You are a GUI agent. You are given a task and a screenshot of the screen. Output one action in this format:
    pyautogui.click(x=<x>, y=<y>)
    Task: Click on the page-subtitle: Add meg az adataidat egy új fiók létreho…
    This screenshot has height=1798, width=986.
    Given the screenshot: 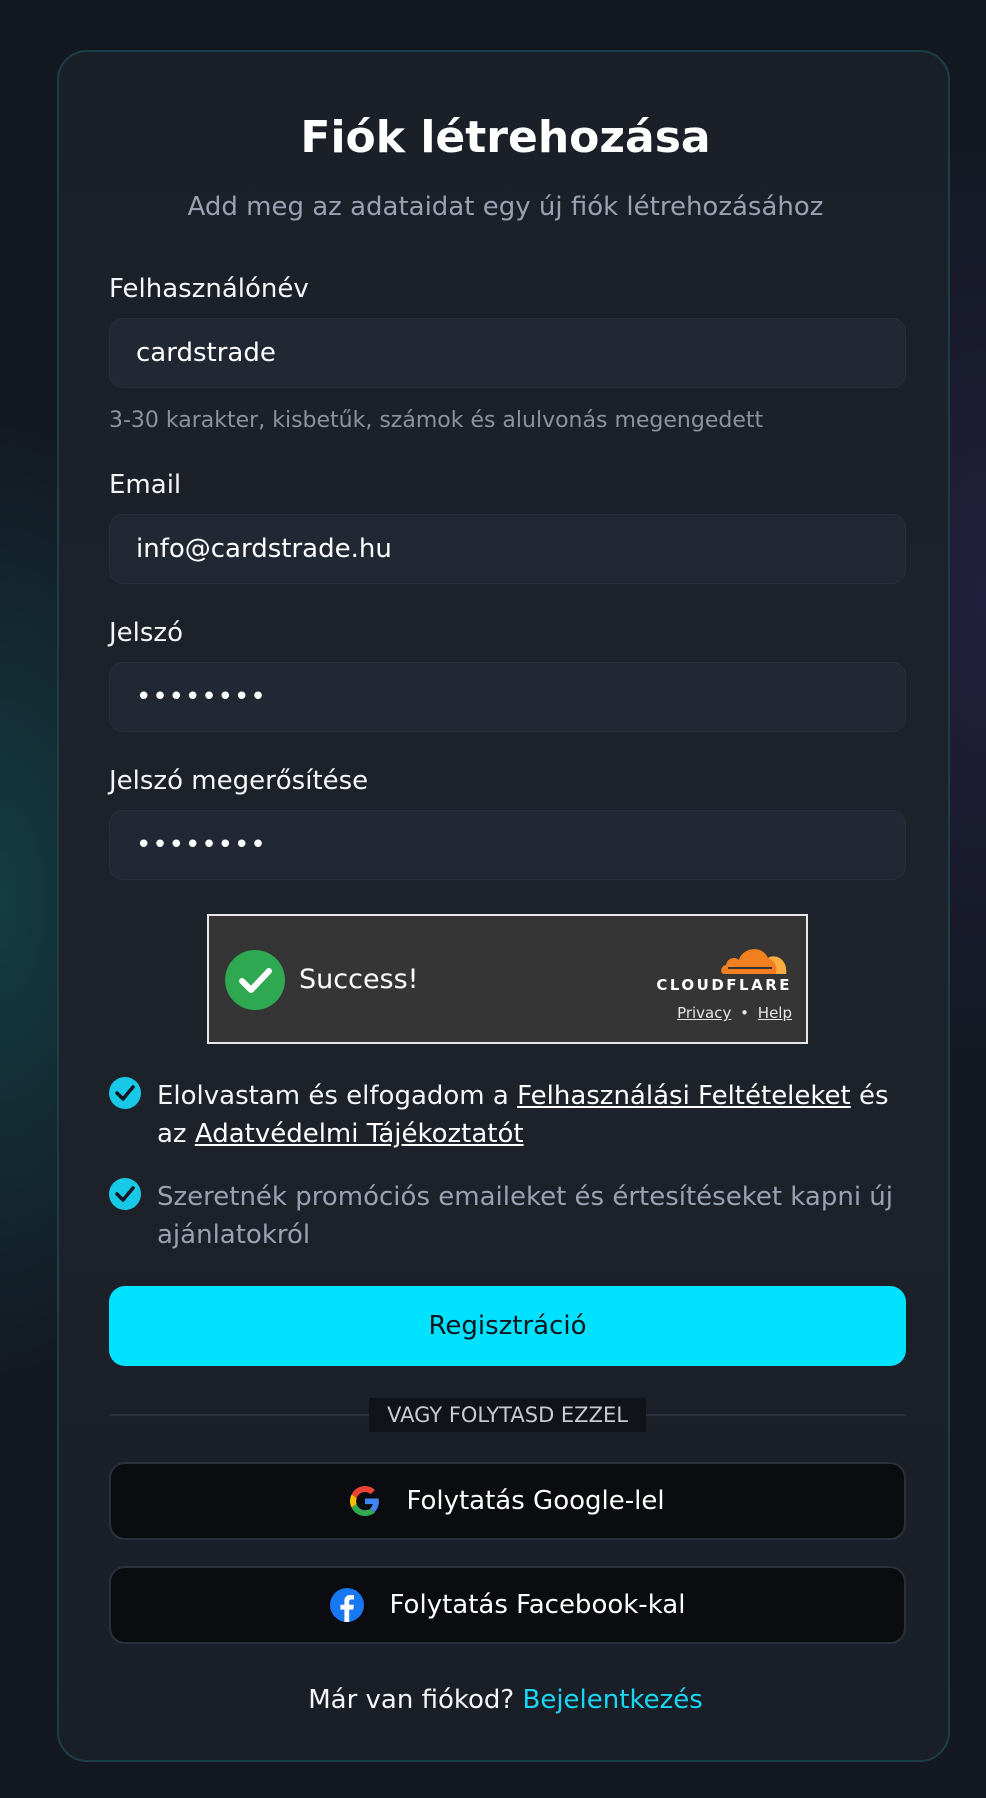 What is the action you would take?
    pyautogui.click(x=505, y=207)
    